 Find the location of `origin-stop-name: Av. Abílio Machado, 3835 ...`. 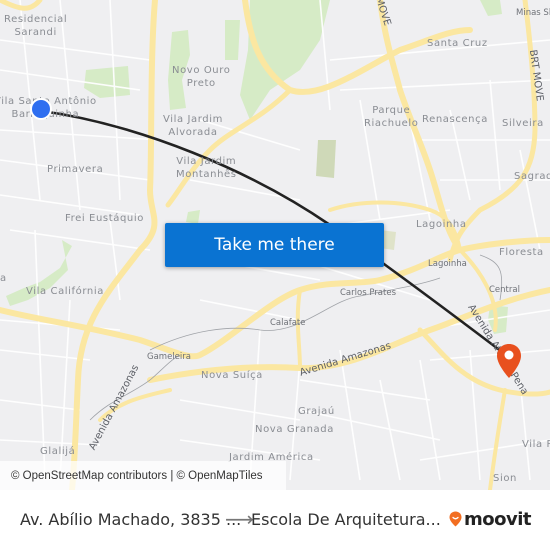

origin-stop-name: Av. Abílio Machado, 3835 ... is located at coordinates (131, 519).